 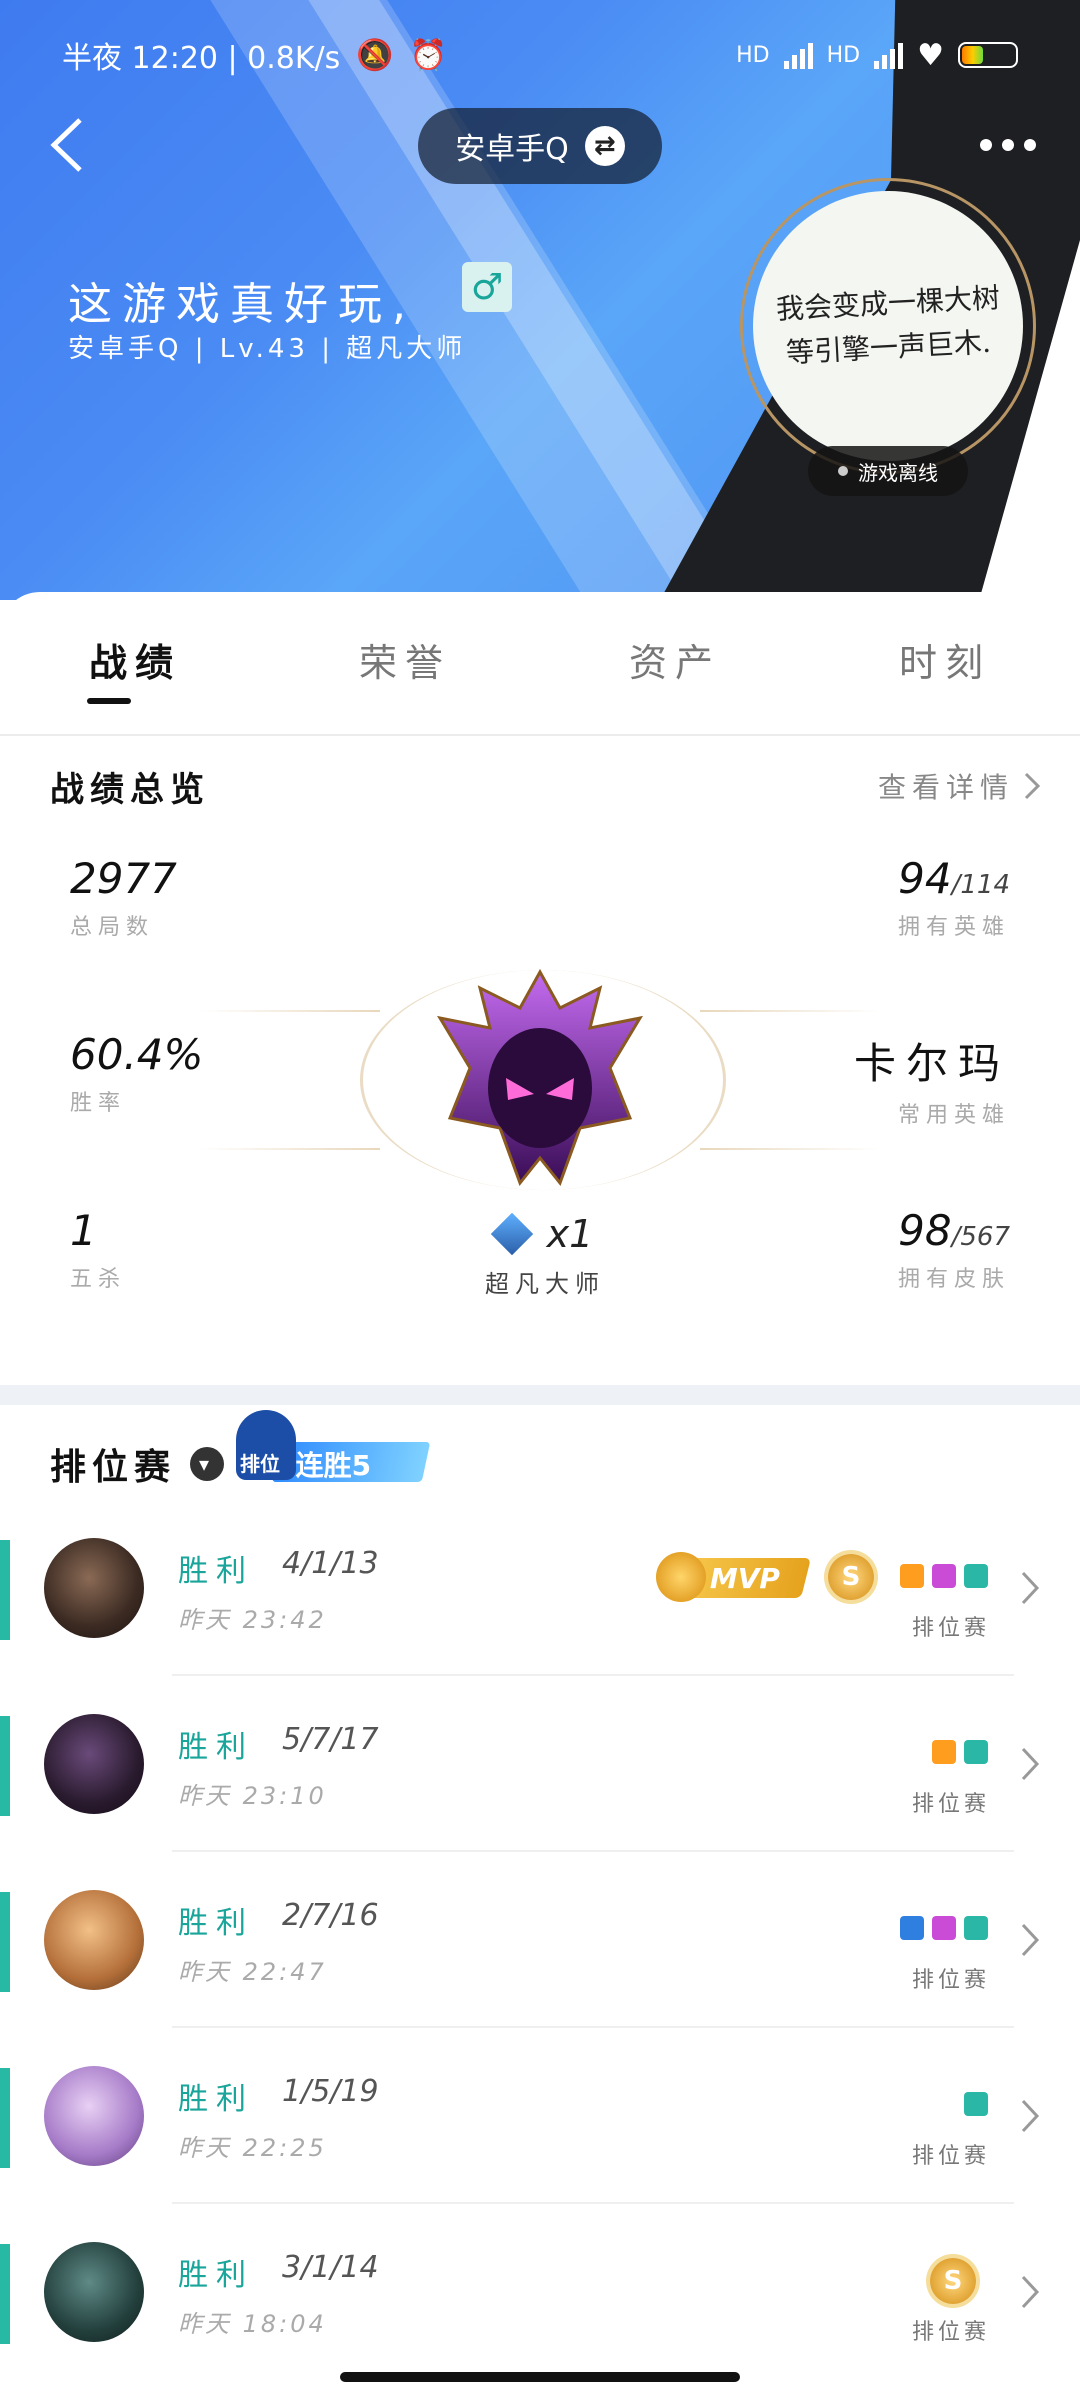 I want to click on demon-icon, so click(x=944, y=1576).